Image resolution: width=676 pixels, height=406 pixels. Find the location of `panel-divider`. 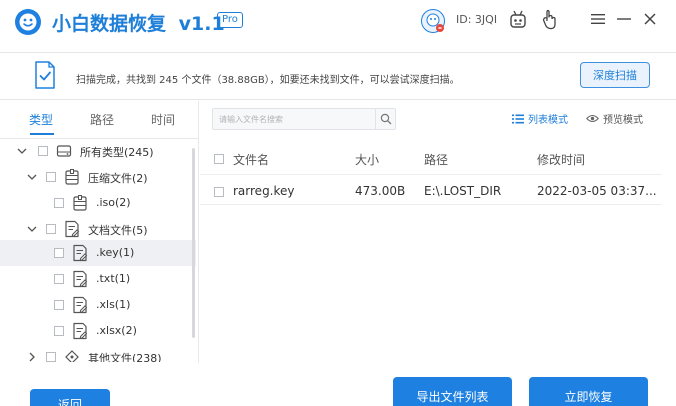

panel-divider is located at coordinates (198, 232).